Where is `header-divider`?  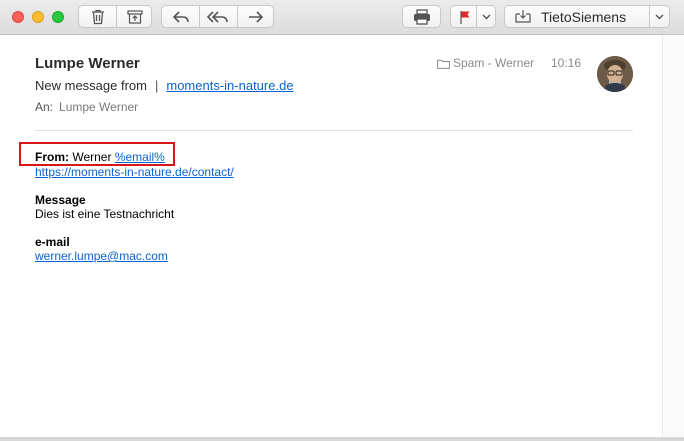 header-divider is located at coordinates (334, 130).